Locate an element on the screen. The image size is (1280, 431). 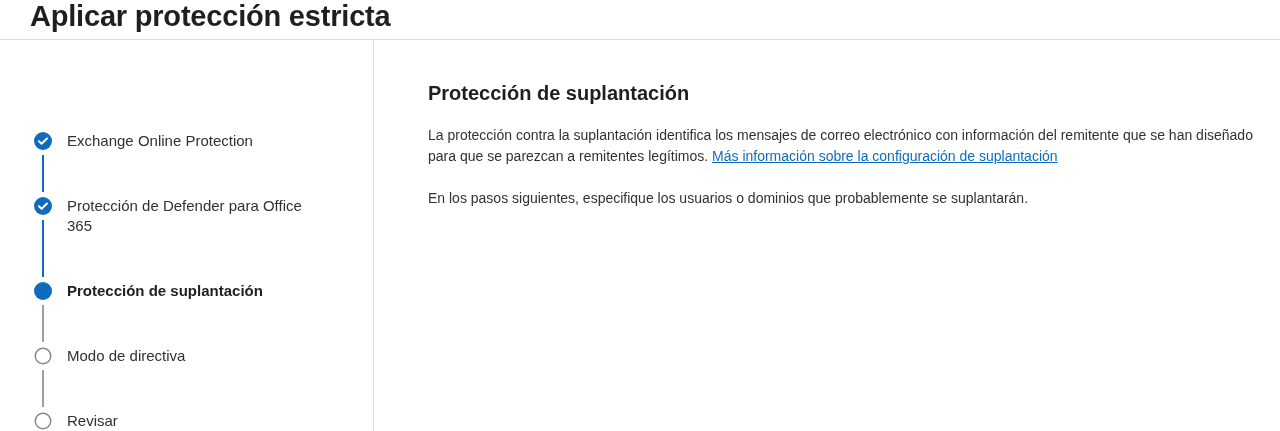
page-title: Aplicar protección estricta is located at coordinates (210, 16).